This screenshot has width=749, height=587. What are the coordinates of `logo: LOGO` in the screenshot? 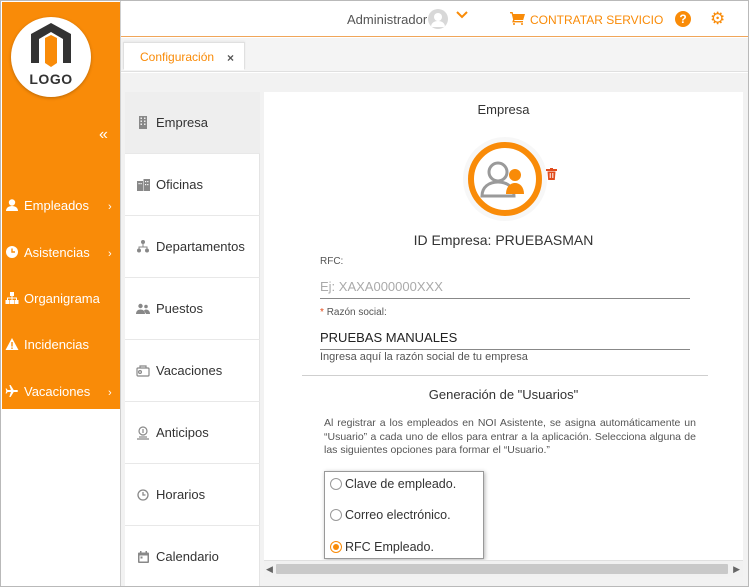 It's located at (51, 57).